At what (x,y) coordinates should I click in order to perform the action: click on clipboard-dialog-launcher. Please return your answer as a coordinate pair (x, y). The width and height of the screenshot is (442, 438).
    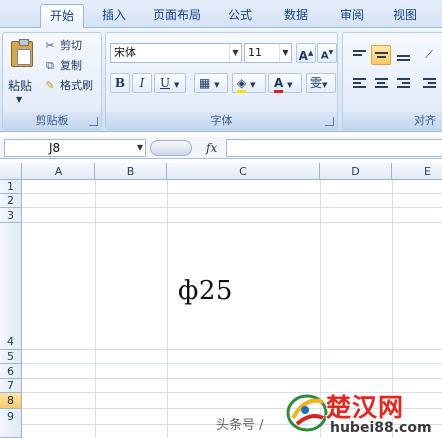
    Looking at the image, I should click on (93, 121).